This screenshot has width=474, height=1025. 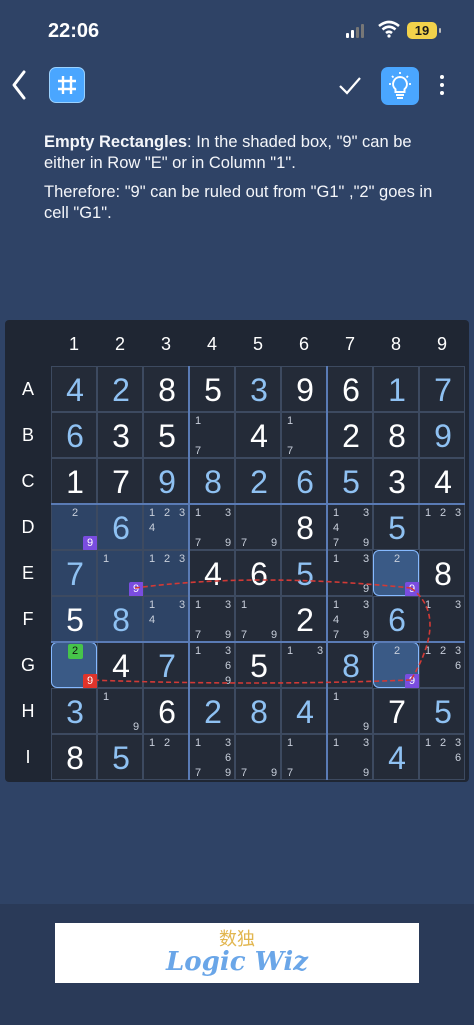 I want to click on cell-H1: 3, so click(x=74, y=711).